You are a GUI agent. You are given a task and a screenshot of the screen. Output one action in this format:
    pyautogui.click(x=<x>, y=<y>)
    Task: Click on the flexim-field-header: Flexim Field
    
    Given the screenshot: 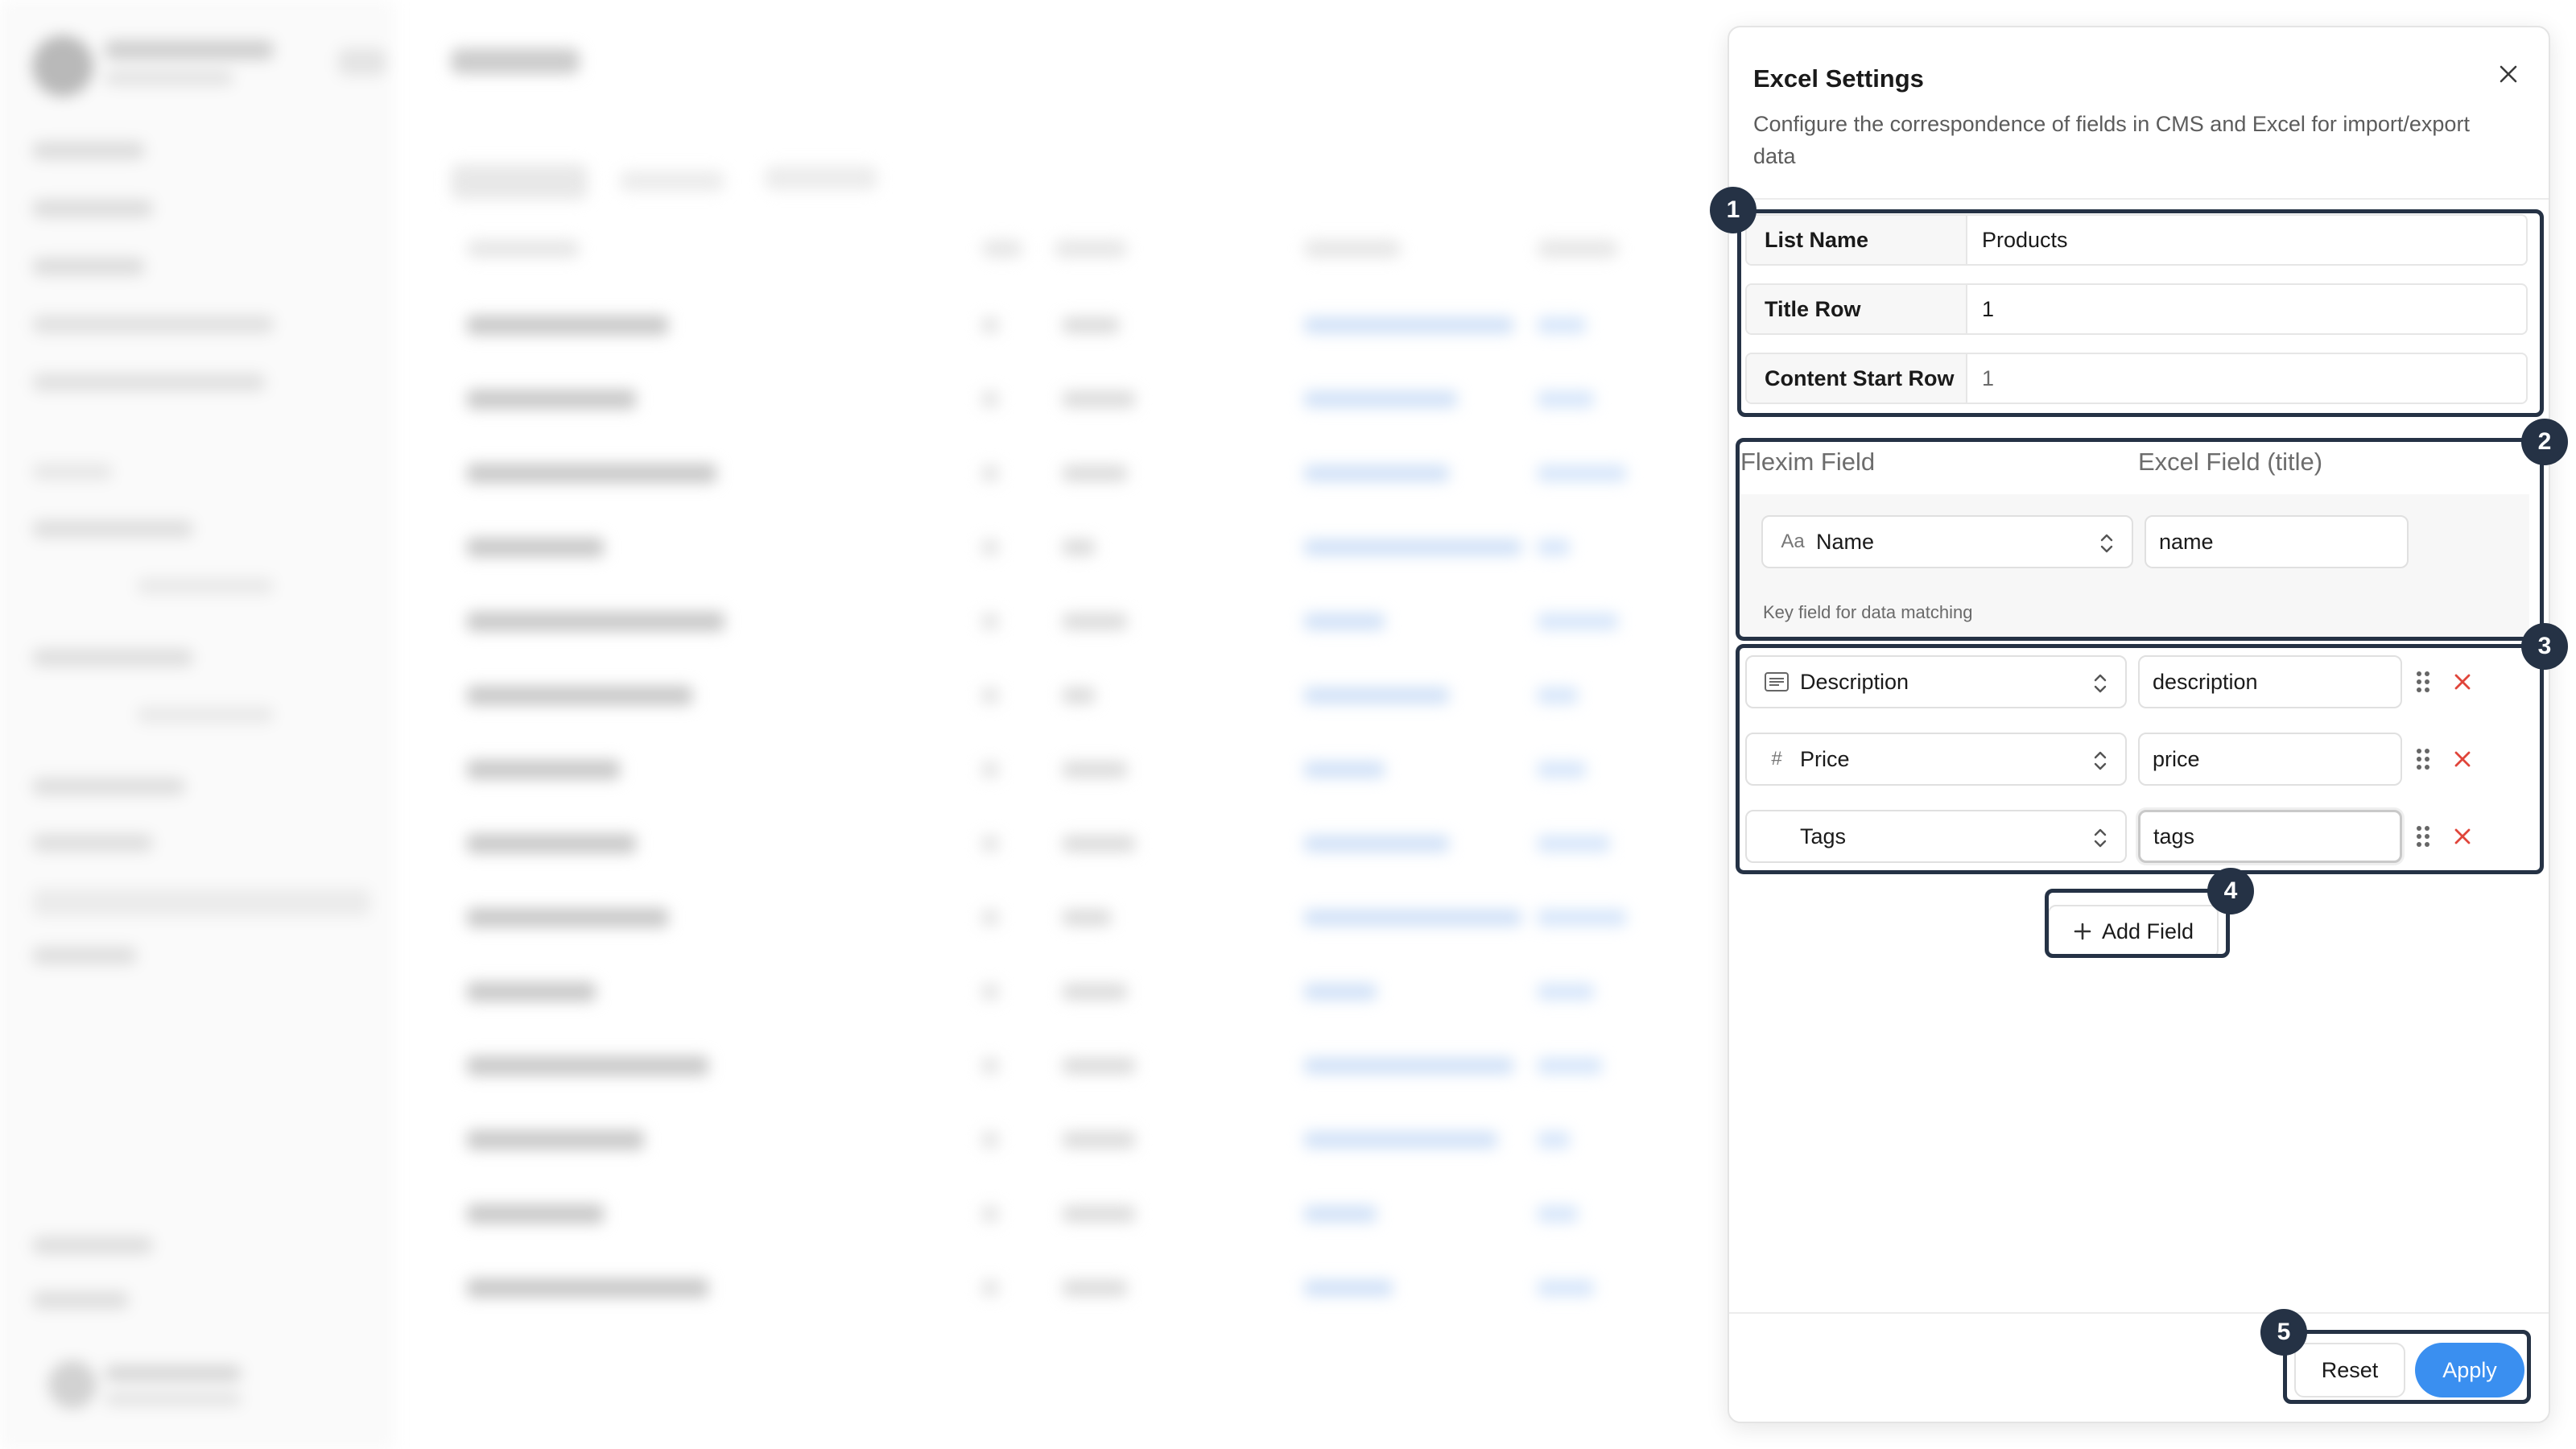 What is the action you would take?
    pyautogui.click(x=1808, y=462)
    